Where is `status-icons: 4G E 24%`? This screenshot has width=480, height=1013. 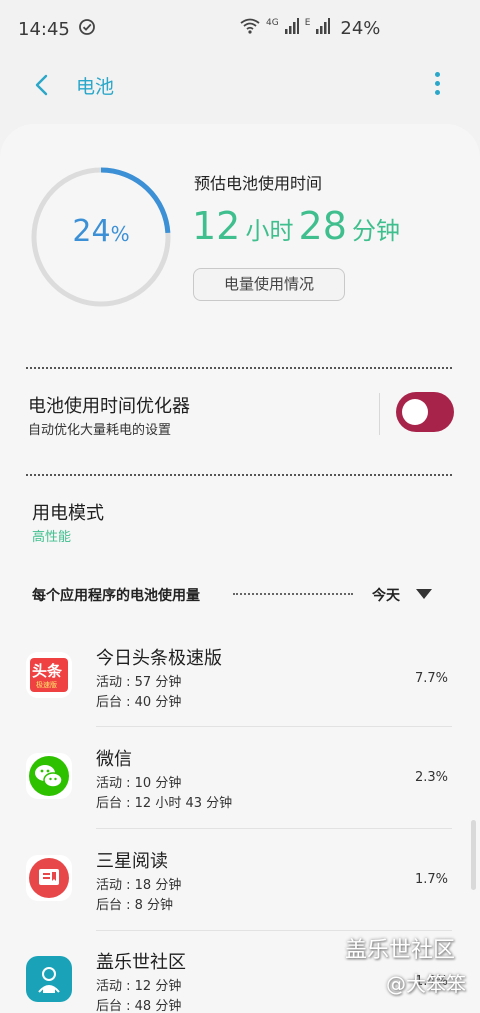
status-icons: 4G E 24% is located at coordinates (310, 28).